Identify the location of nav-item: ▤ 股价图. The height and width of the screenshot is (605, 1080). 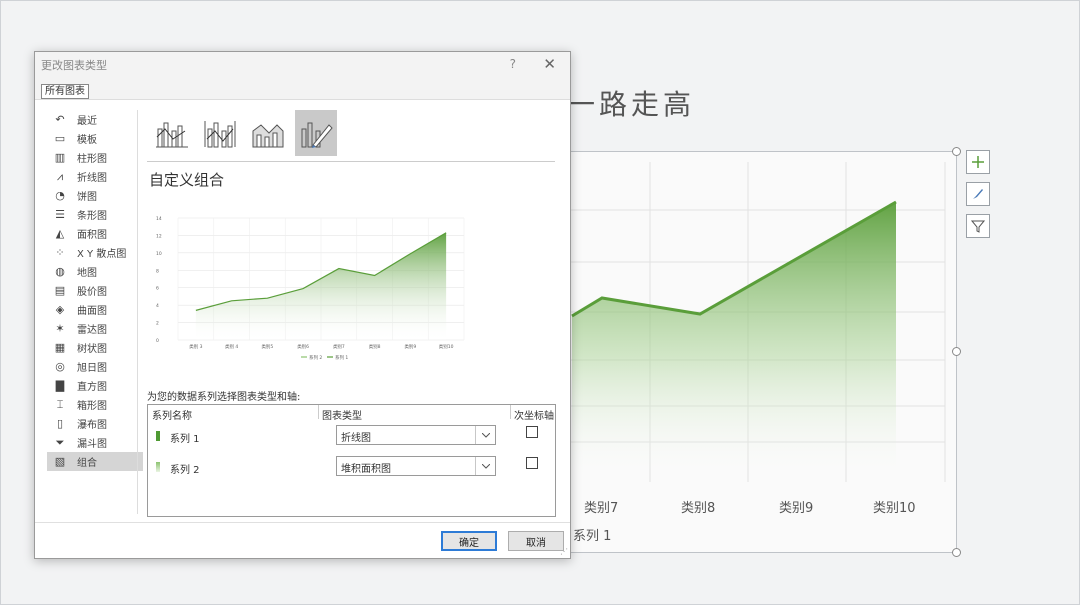
(95, 290).